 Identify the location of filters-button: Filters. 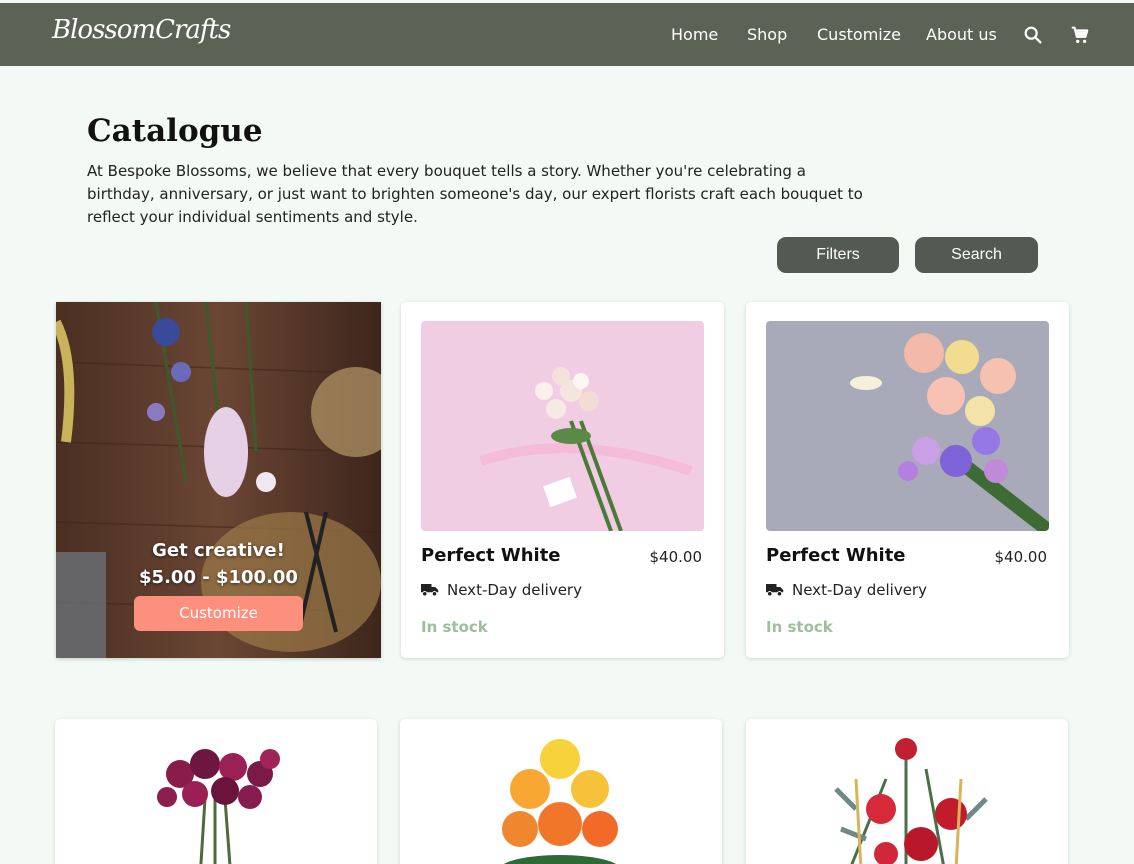
(838, 255).